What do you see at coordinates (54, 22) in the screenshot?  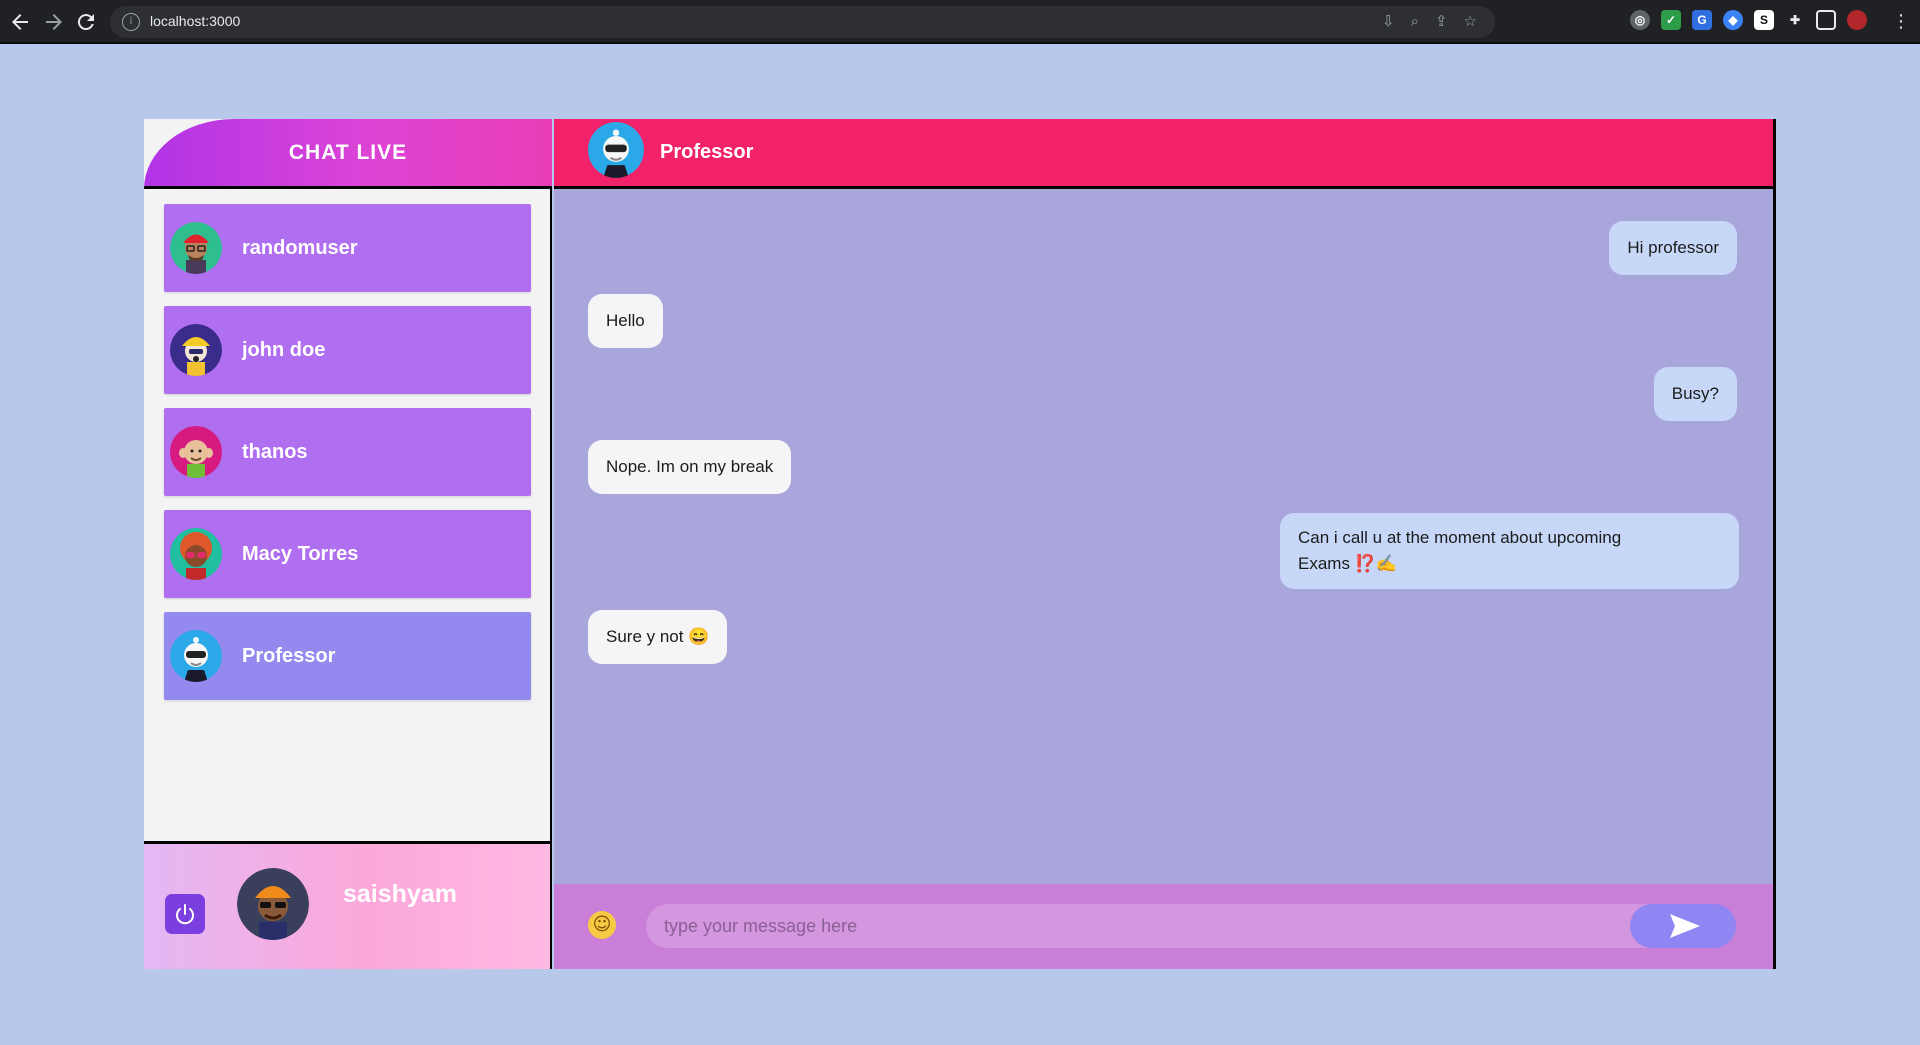 I see `forward-icon` at bounding box center [54, 22].